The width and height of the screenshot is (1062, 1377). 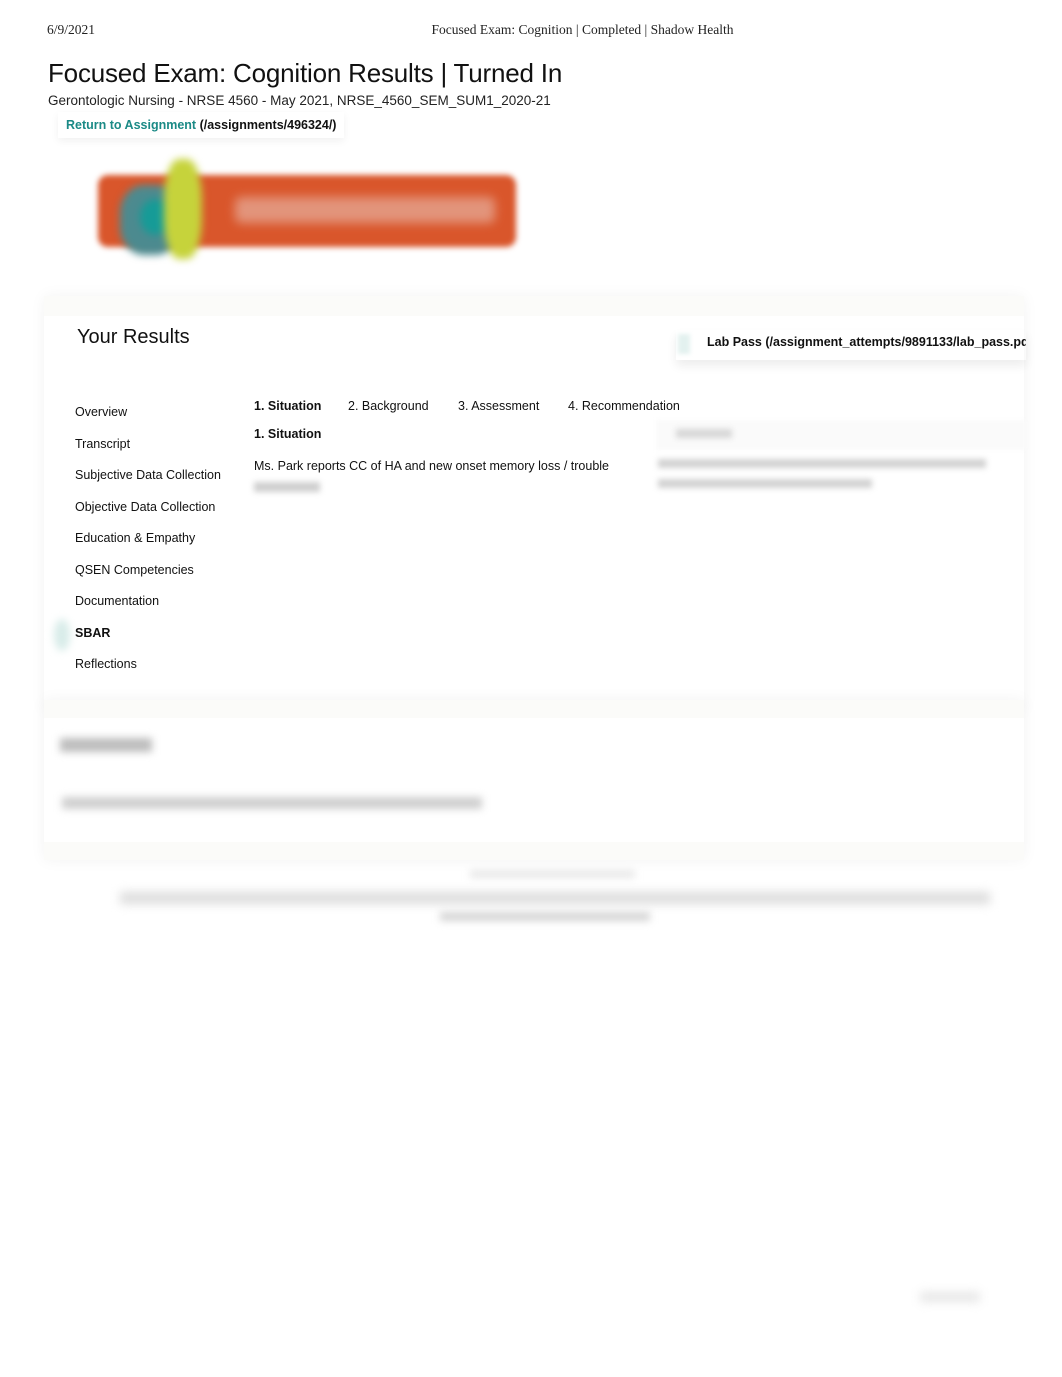 I want to click on redacted-footer-copyright, so click(x=552, y=874).